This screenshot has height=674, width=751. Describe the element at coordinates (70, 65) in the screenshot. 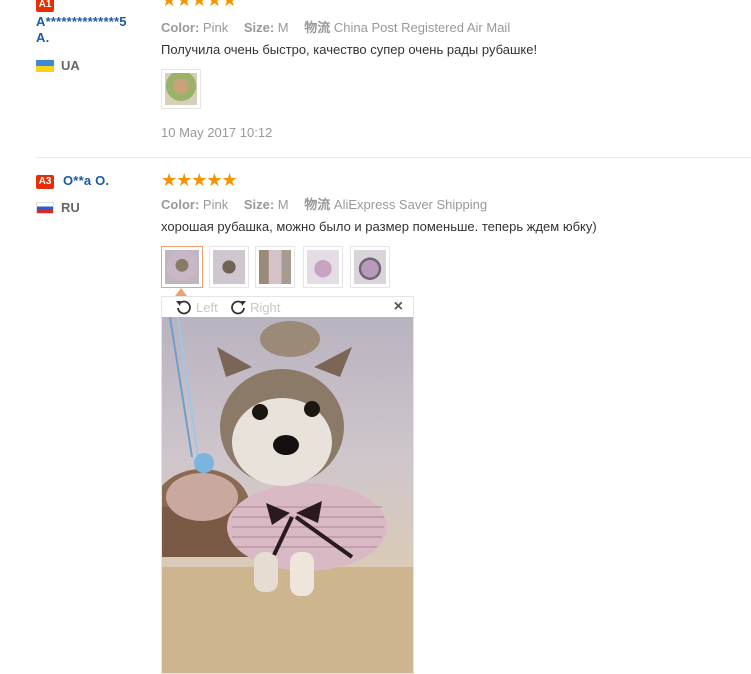

I see `buyer-country: UA` at that location.